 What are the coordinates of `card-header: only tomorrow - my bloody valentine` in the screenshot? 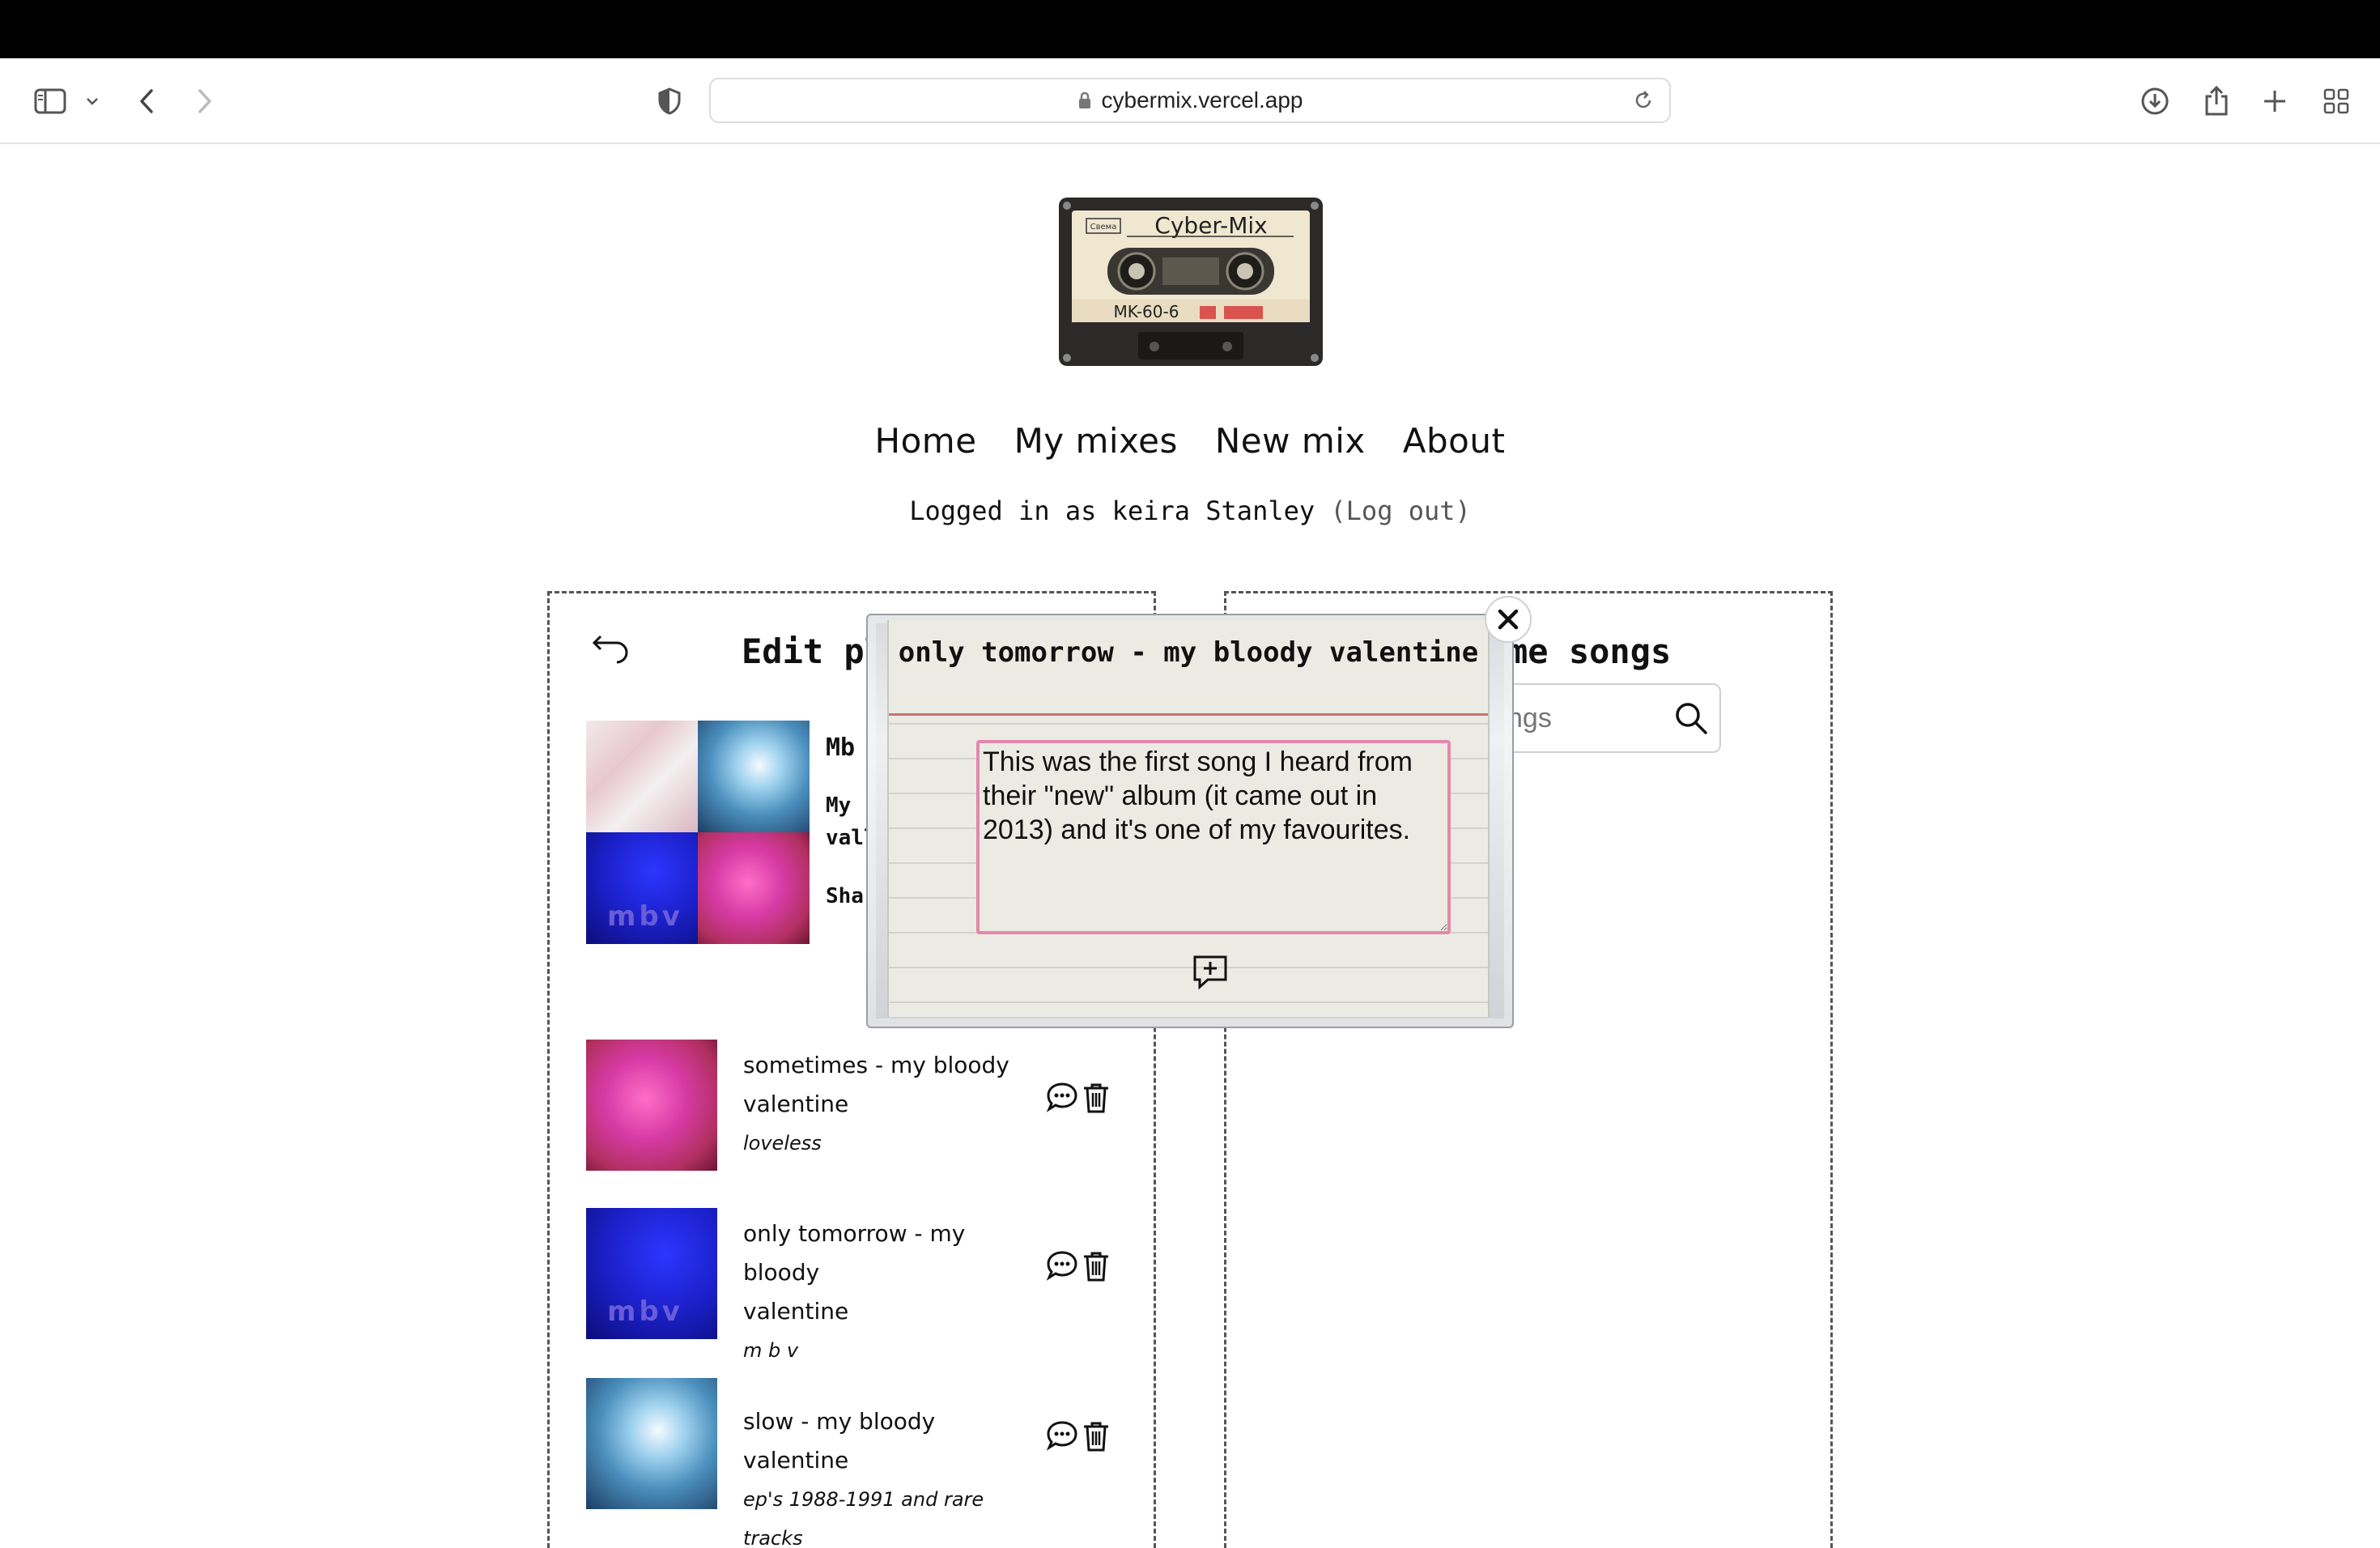 It's located at (1188, 668).